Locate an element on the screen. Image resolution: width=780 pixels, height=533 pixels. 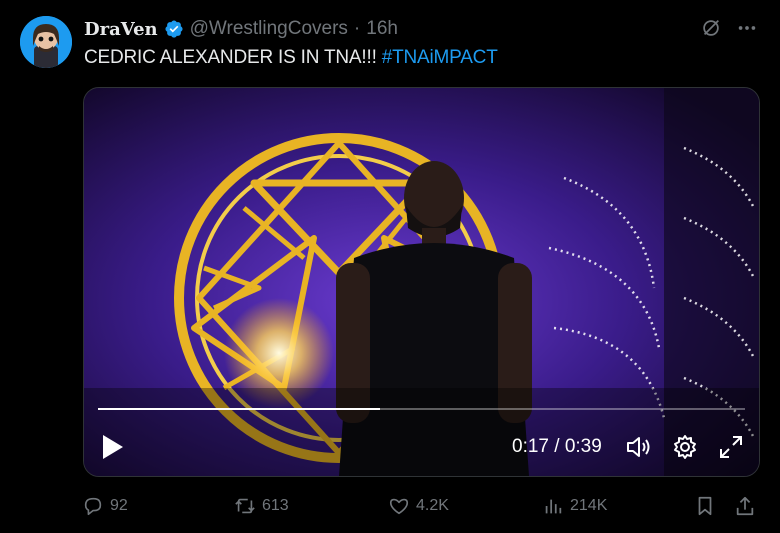
tweet-action-bar: 92 613 4.2K 214K is located at coordinates (419, 506).